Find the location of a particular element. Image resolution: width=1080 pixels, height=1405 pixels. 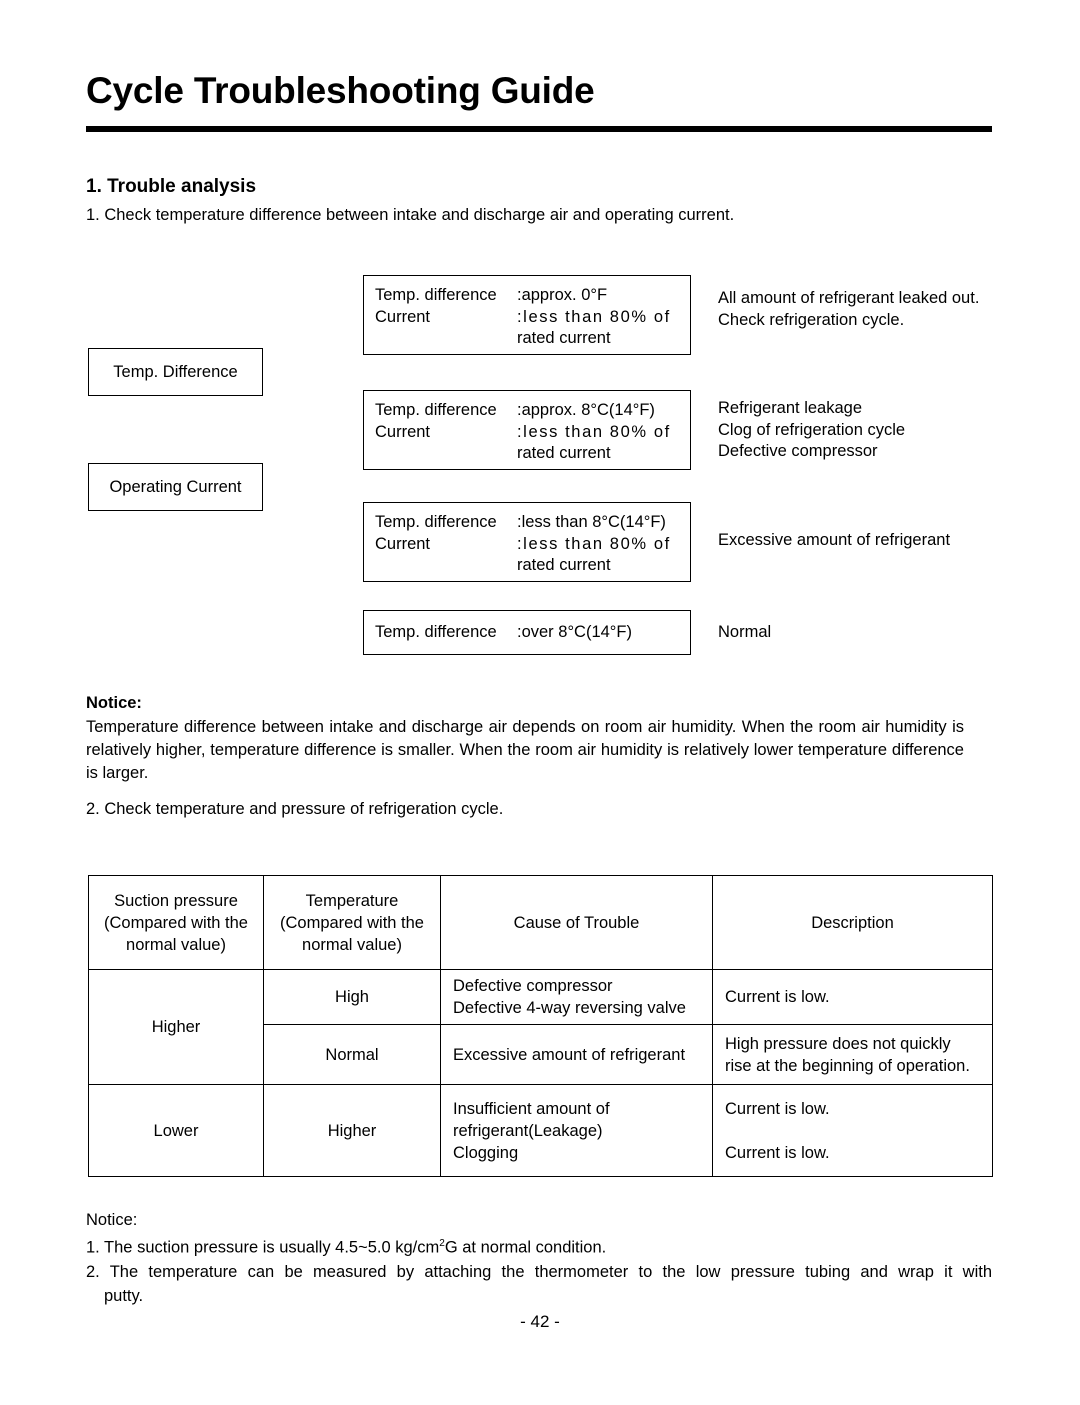

table-header-description: Description is located at coordinates (852, 922).